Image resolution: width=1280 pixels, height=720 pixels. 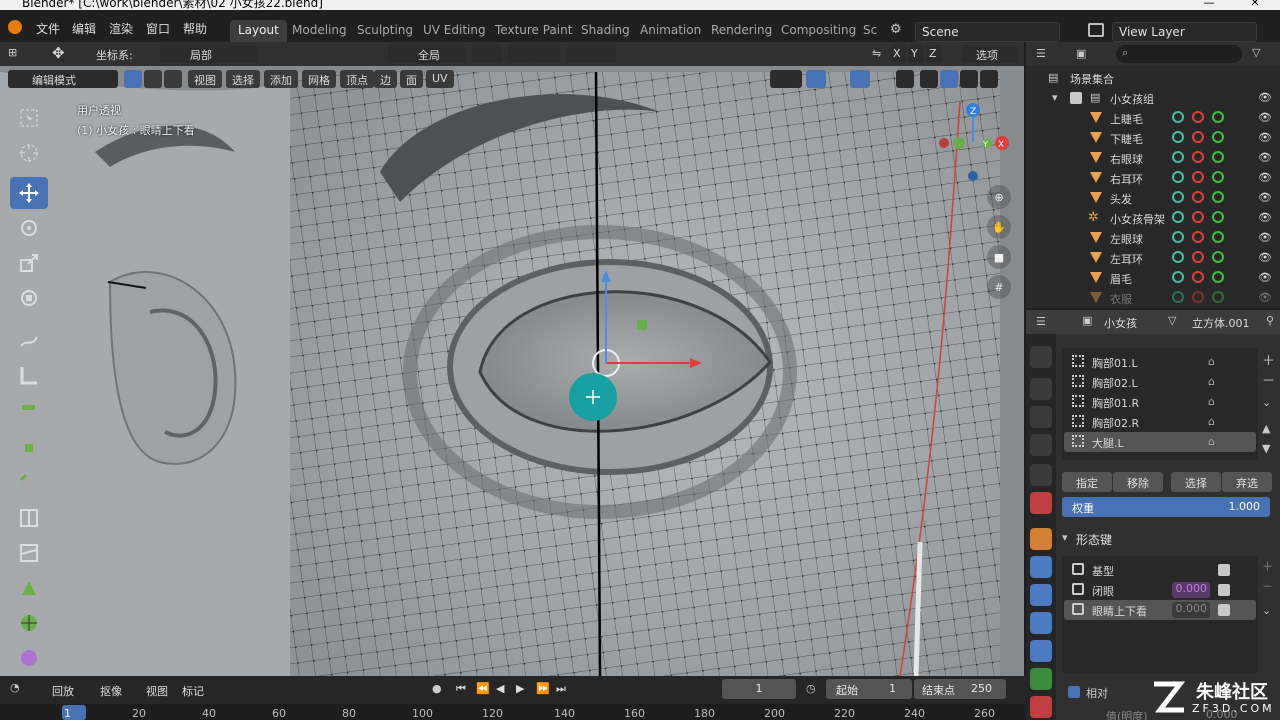 I want to click on vertex-select-mode, so click(x=133, y=79).